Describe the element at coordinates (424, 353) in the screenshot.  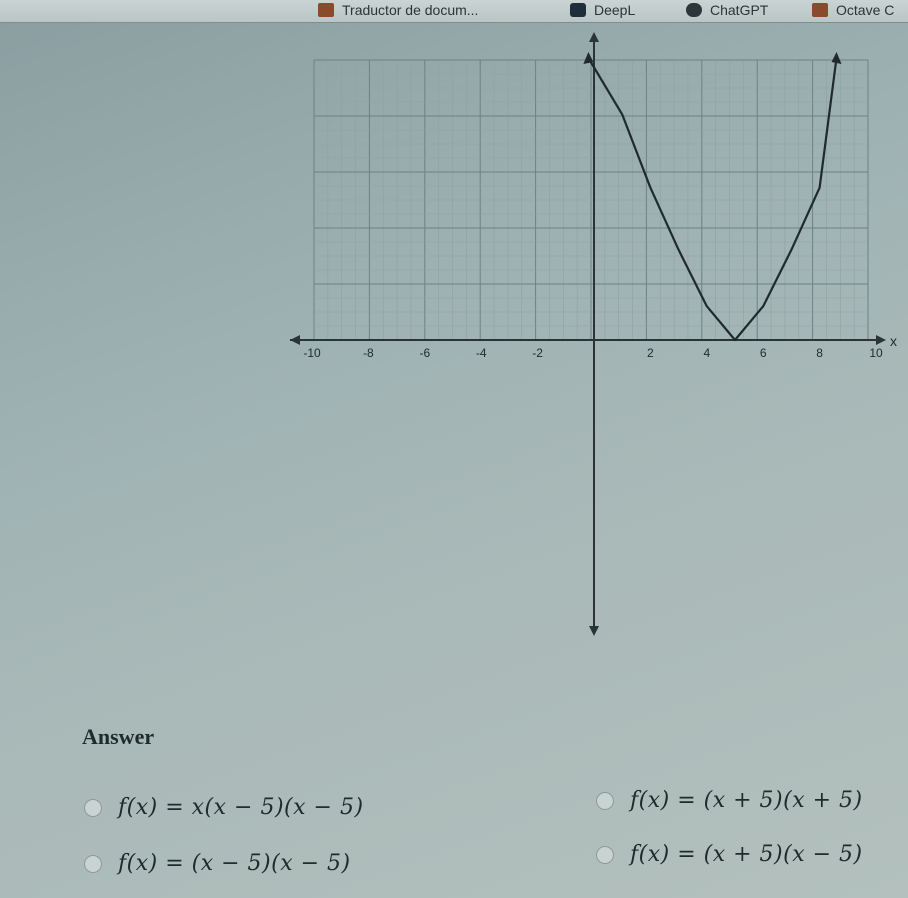
I see `x-tick-label: -6` at that location.